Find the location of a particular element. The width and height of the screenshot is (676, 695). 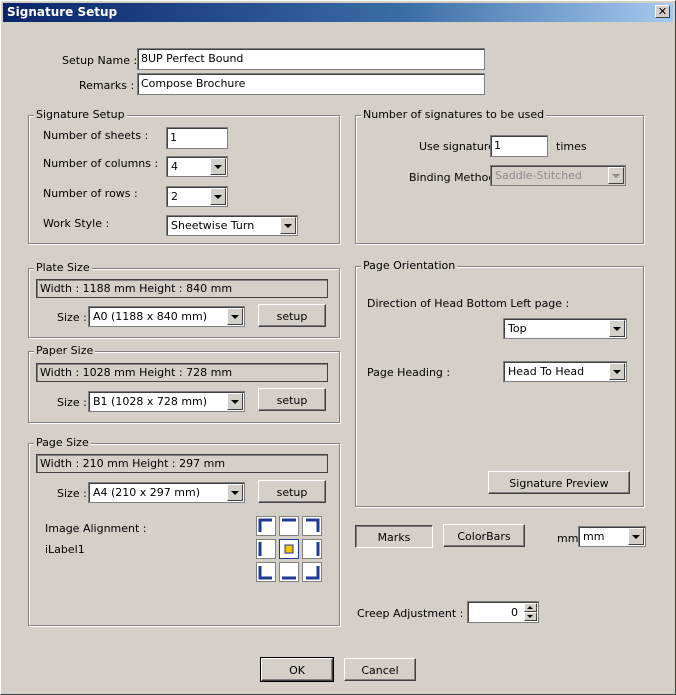

page-orientation-legend: Page Orientation is located at coordinates (409, 265).